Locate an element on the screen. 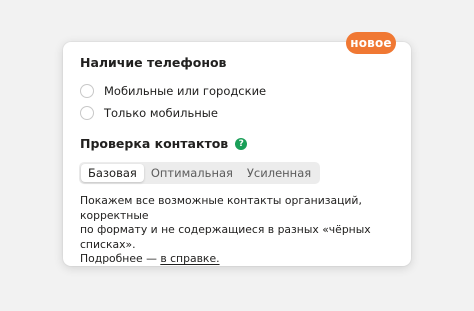  tab-optimal: Оптимальная is located at coordinates (192, 173).